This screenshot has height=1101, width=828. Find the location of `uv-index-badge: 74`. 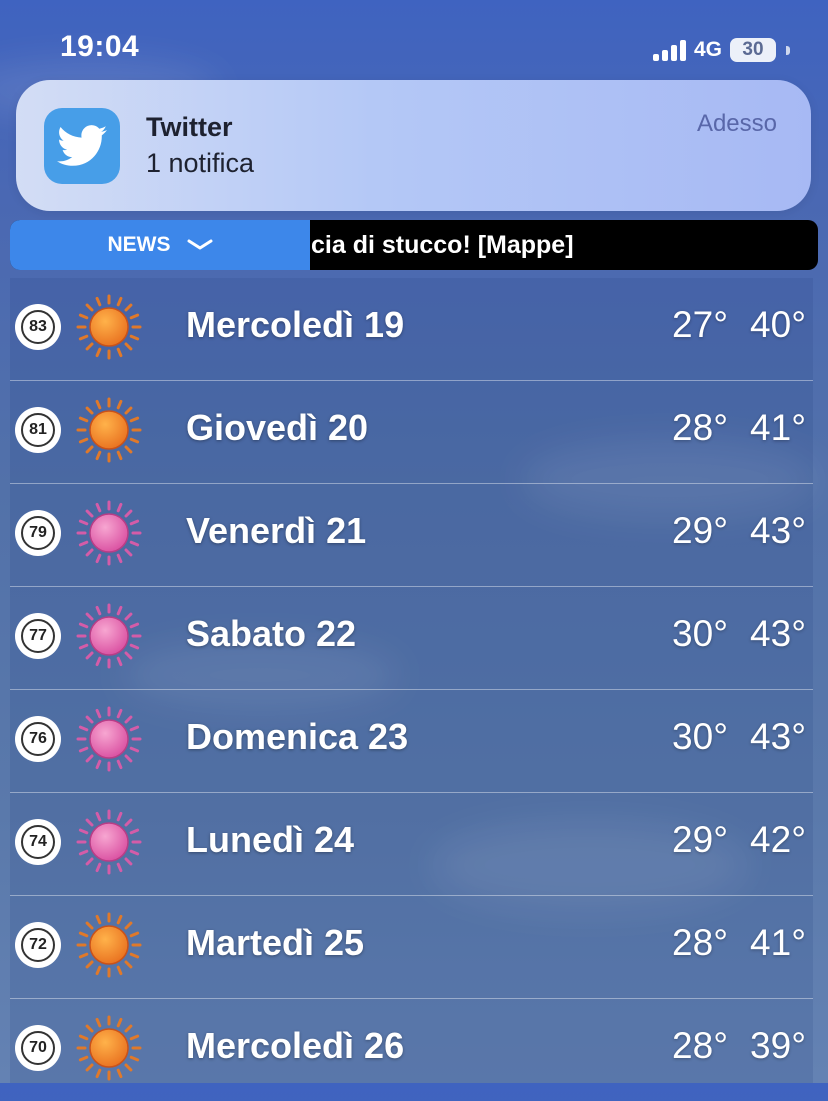

uv-index-badge: 74 is located at coordinates (38, 842).